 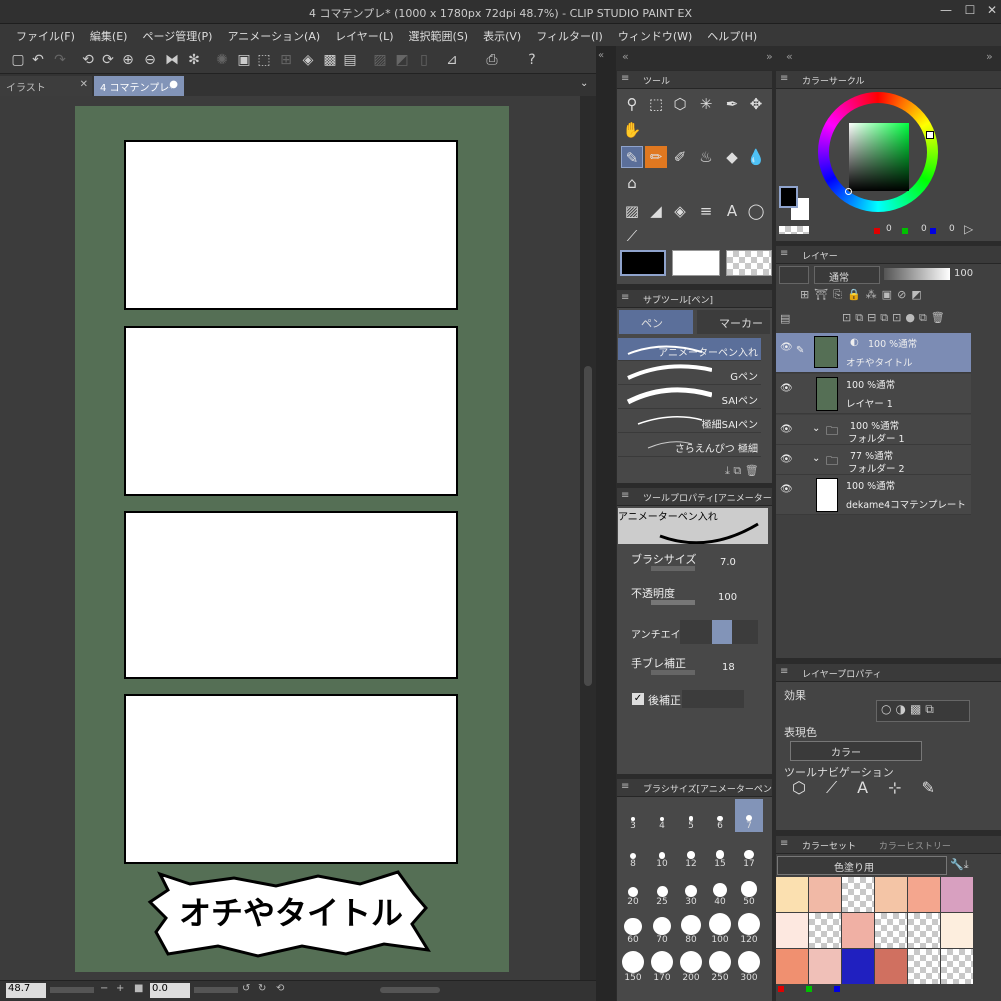 What do you see at coordinates (756, 104) in the screenshot?
I see `move-icon: ✥` at bounding box center [756, 104].